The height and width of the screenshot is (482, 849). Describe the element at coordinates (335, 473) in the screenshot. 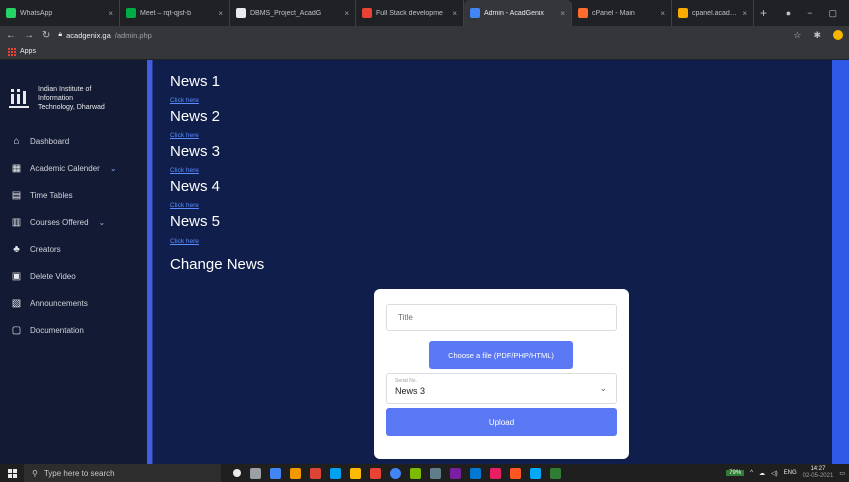

I see `vscode-icon` at that location.